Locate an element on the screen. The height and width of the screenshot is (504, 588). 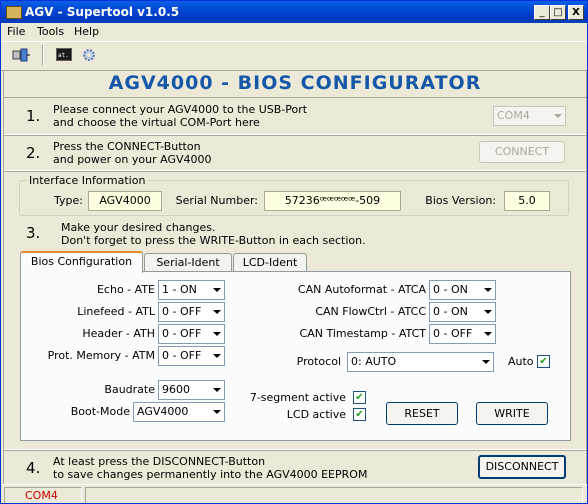
menu-help: Help is located at coordinates (86, 31).